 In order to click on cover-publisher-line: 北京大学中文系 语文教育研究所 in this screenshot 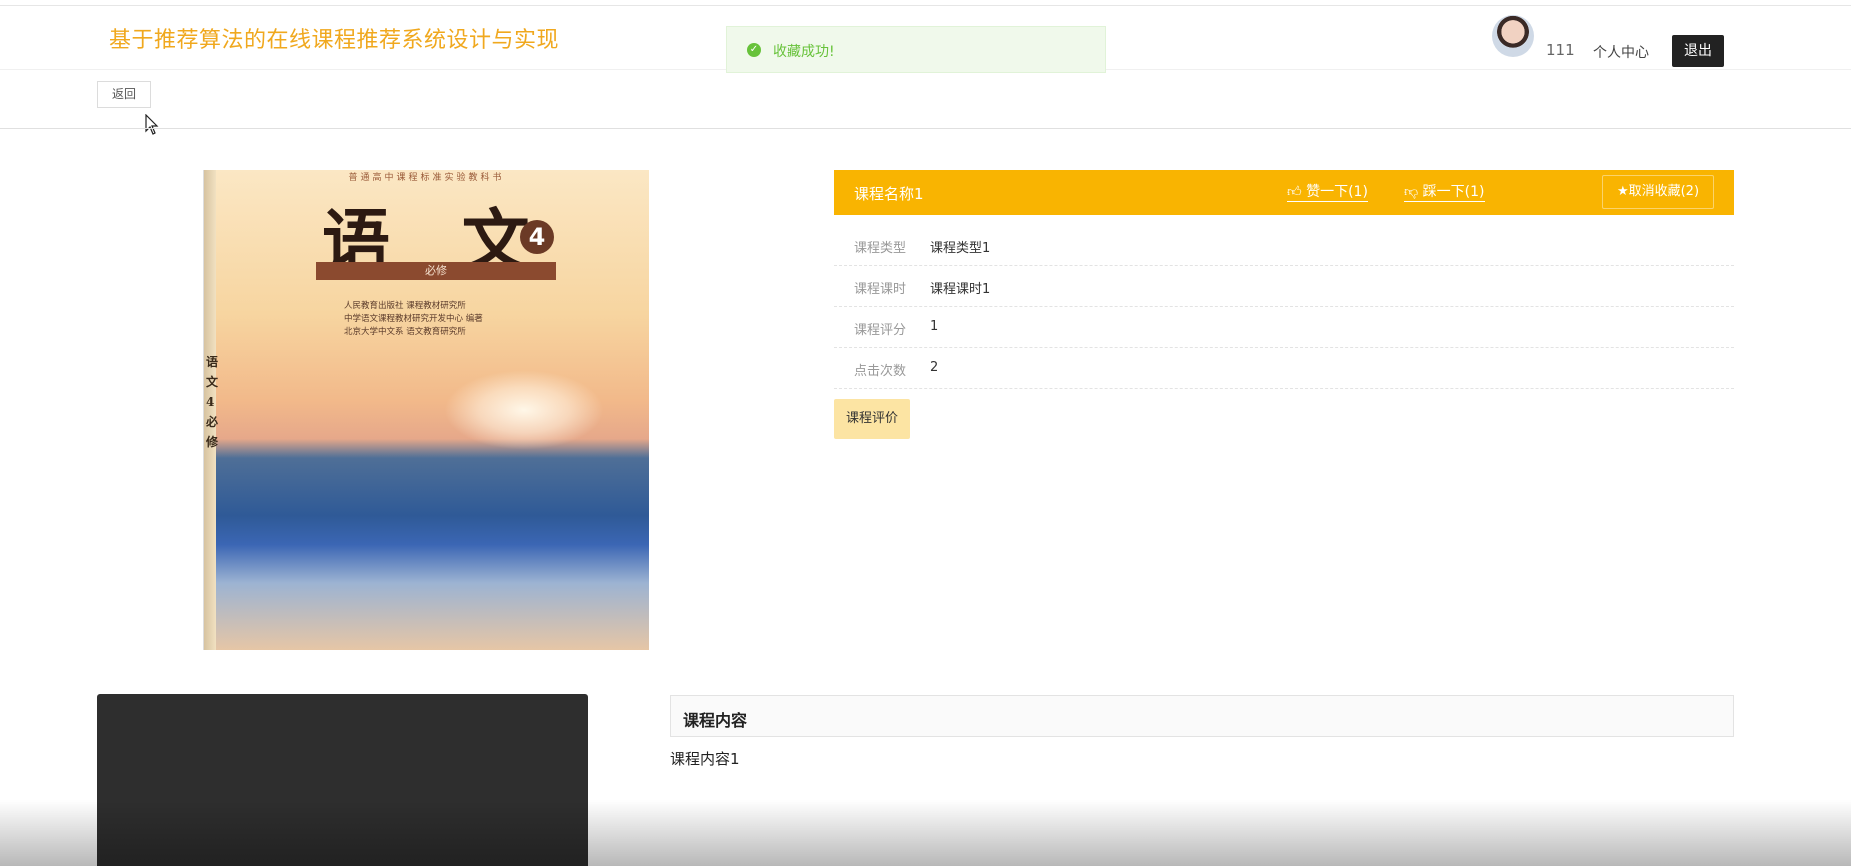, I will do `click(405, 332)`.